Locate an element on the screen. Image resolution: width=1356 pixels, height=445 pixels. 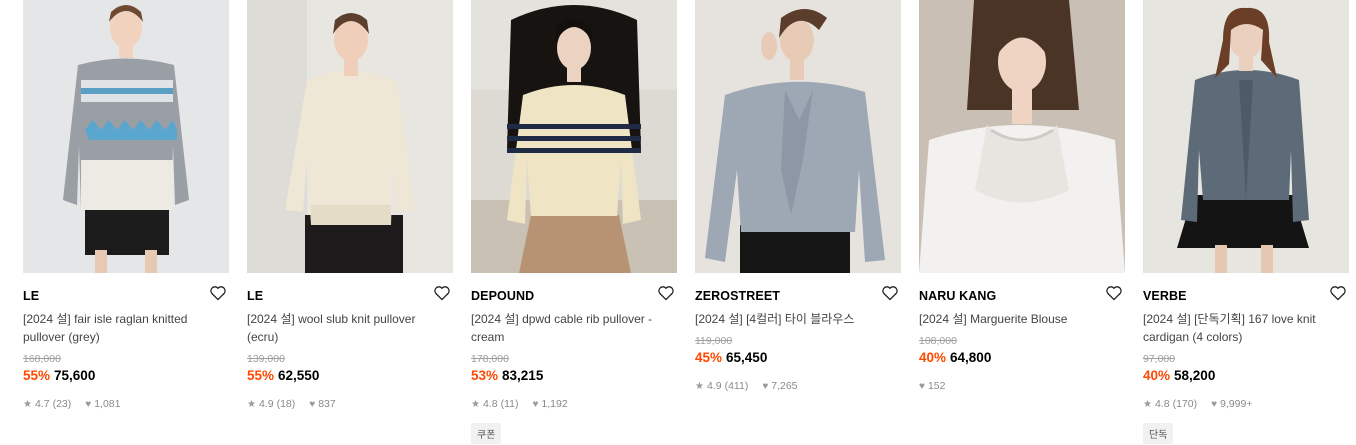
product-stats: ★ 4.9 (18) ♥ 837 is located at coordinates (291, 404).